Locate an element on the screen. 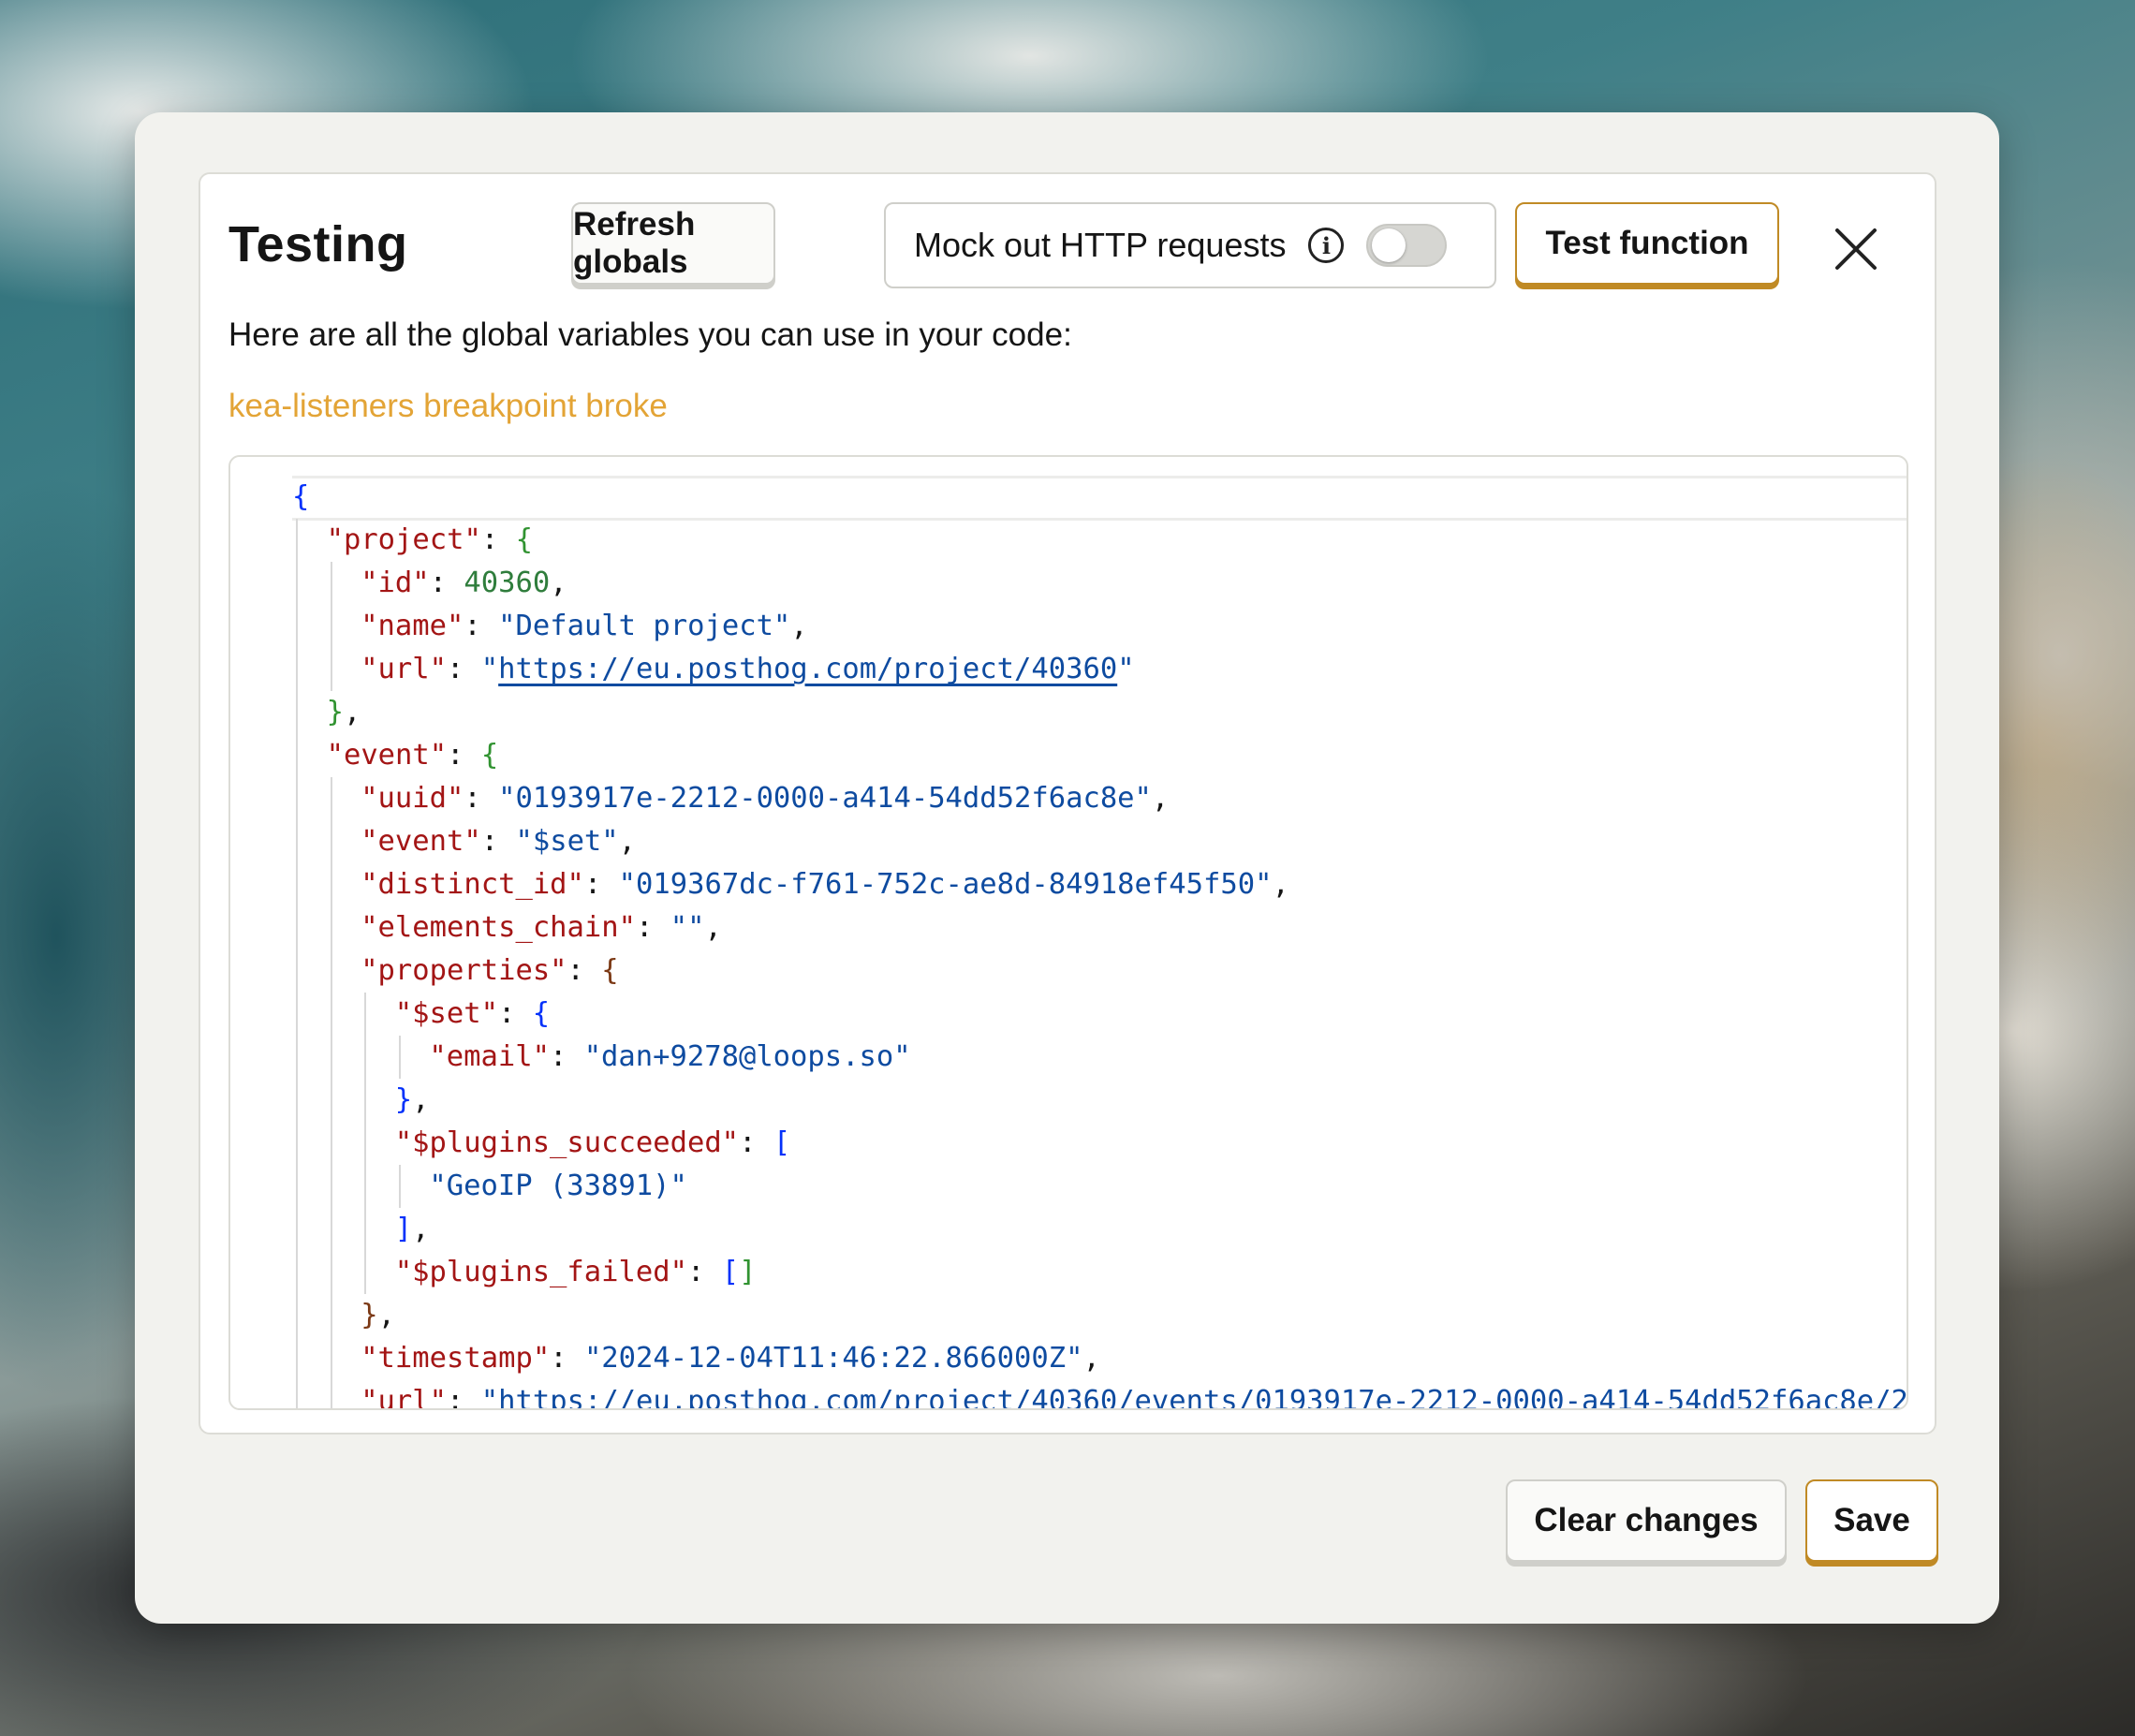 The image size is (2135, 1736). refresh-globals-button: Refresh globals is located at coordinates (673, 243).